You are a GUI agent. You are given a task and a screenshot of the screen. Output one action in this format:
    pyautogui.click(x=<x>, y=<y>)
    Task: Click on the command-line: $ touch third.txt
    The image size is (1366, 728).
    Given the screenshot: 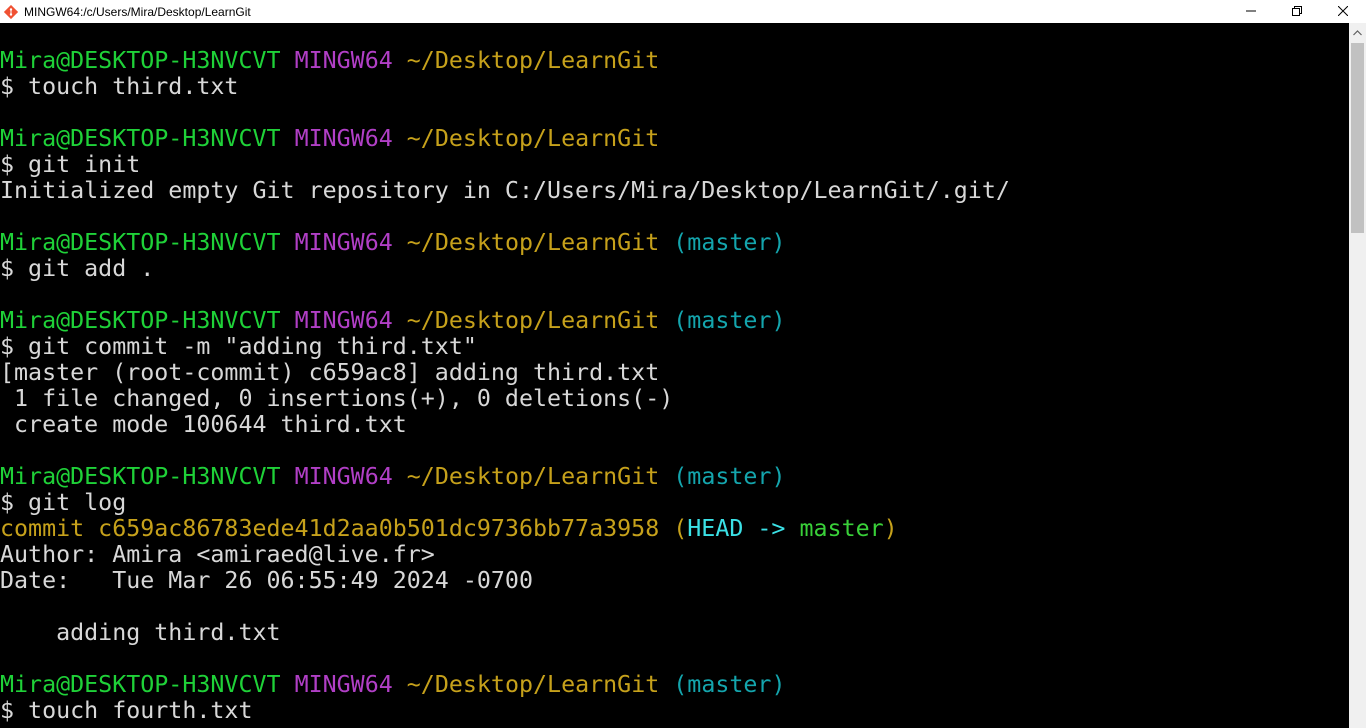 What is the action you would take?
    pyautogui.click(x=119, y=86)
    